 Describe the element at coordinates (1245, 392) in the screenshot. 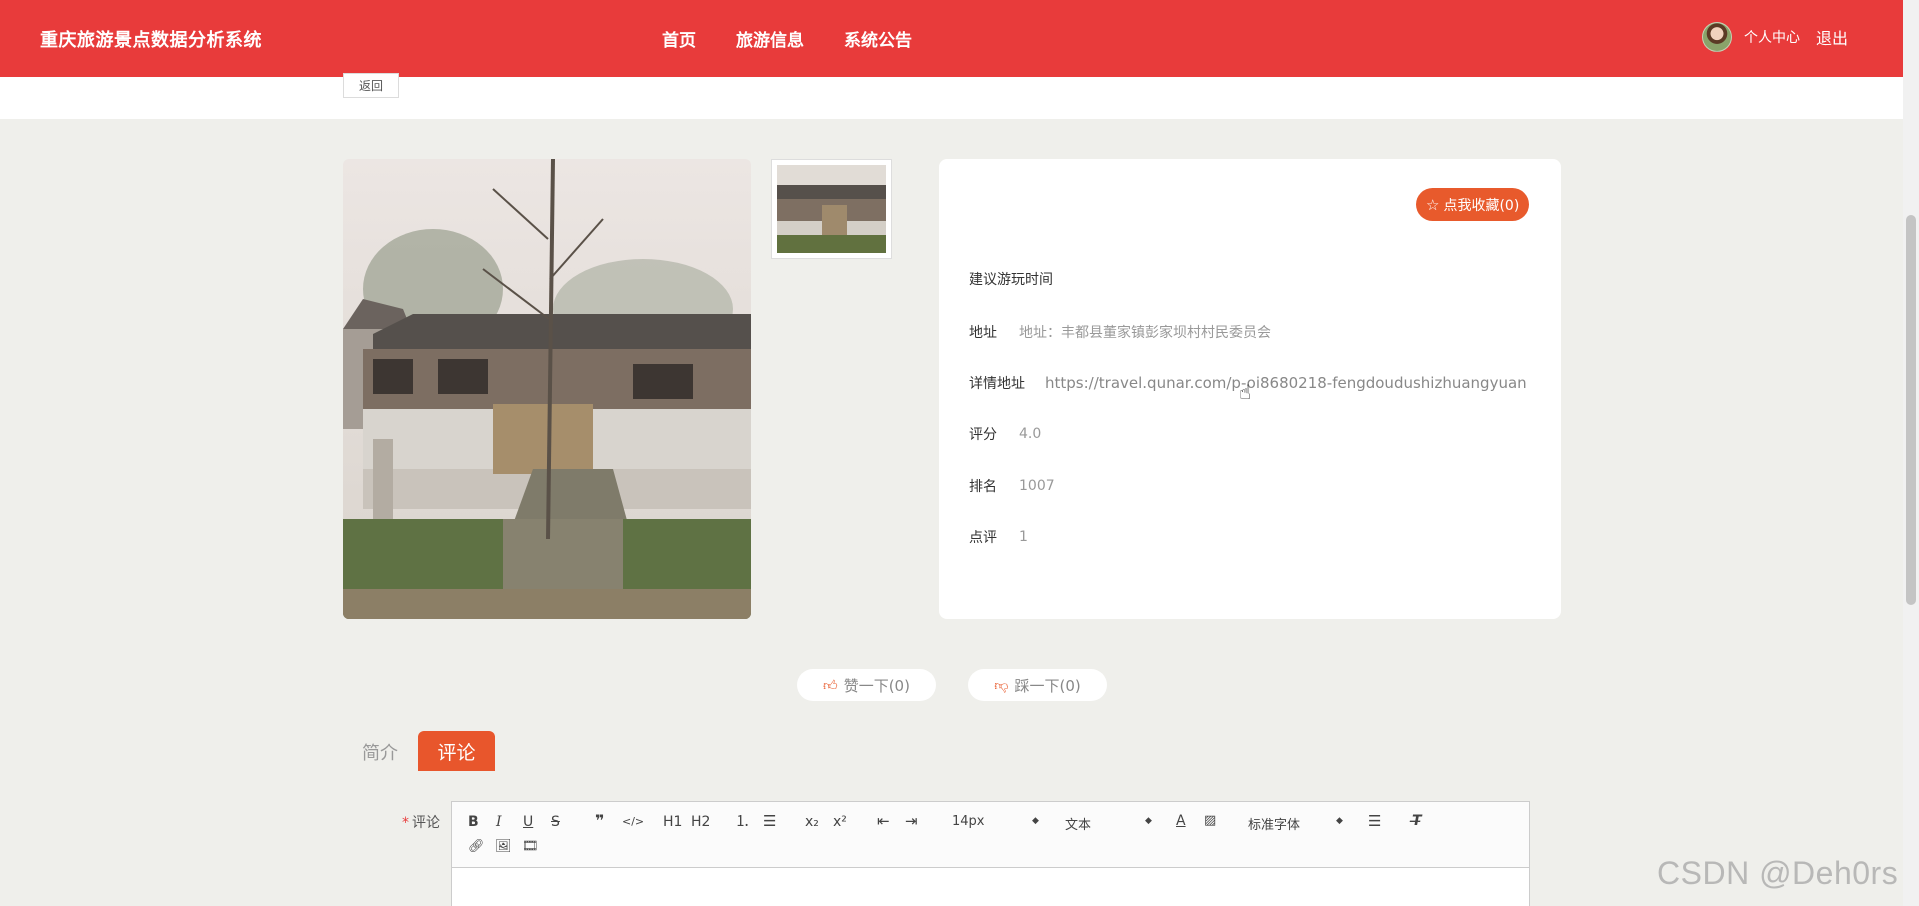

I see `hand-cursor-icon: ☝` at that location.